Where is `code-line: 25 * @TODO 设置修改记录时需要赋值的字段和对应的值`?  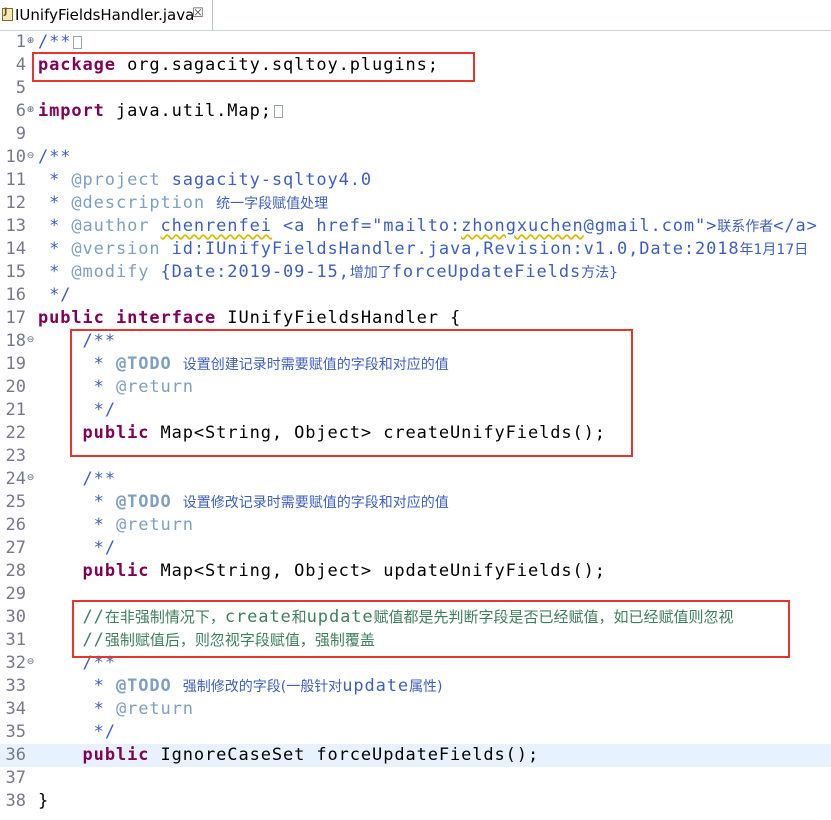
code-line: 25 * @TODO 设置修改记录时需要赋值的字段和对应的值 is located at coordinates (415, 502).